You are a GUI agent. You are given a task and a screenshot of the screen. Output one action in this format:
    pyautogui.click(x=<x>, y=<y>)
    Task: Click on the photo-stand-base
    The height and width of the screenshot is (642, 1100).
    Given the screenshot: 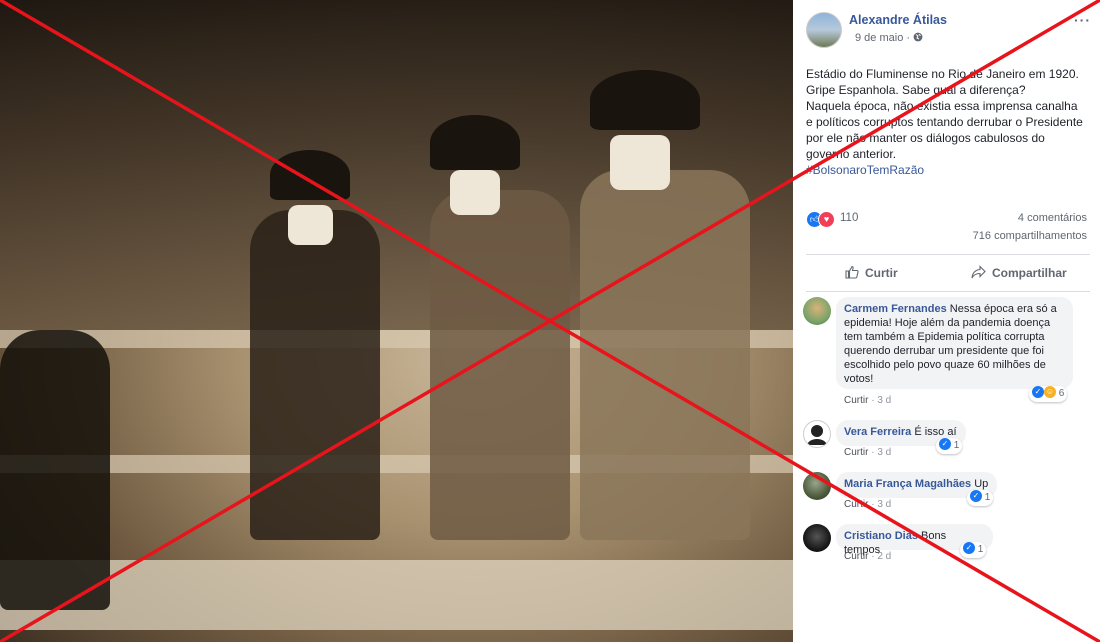 What is the action you would take?
    pyautogui.click(x=396, y=595)
    